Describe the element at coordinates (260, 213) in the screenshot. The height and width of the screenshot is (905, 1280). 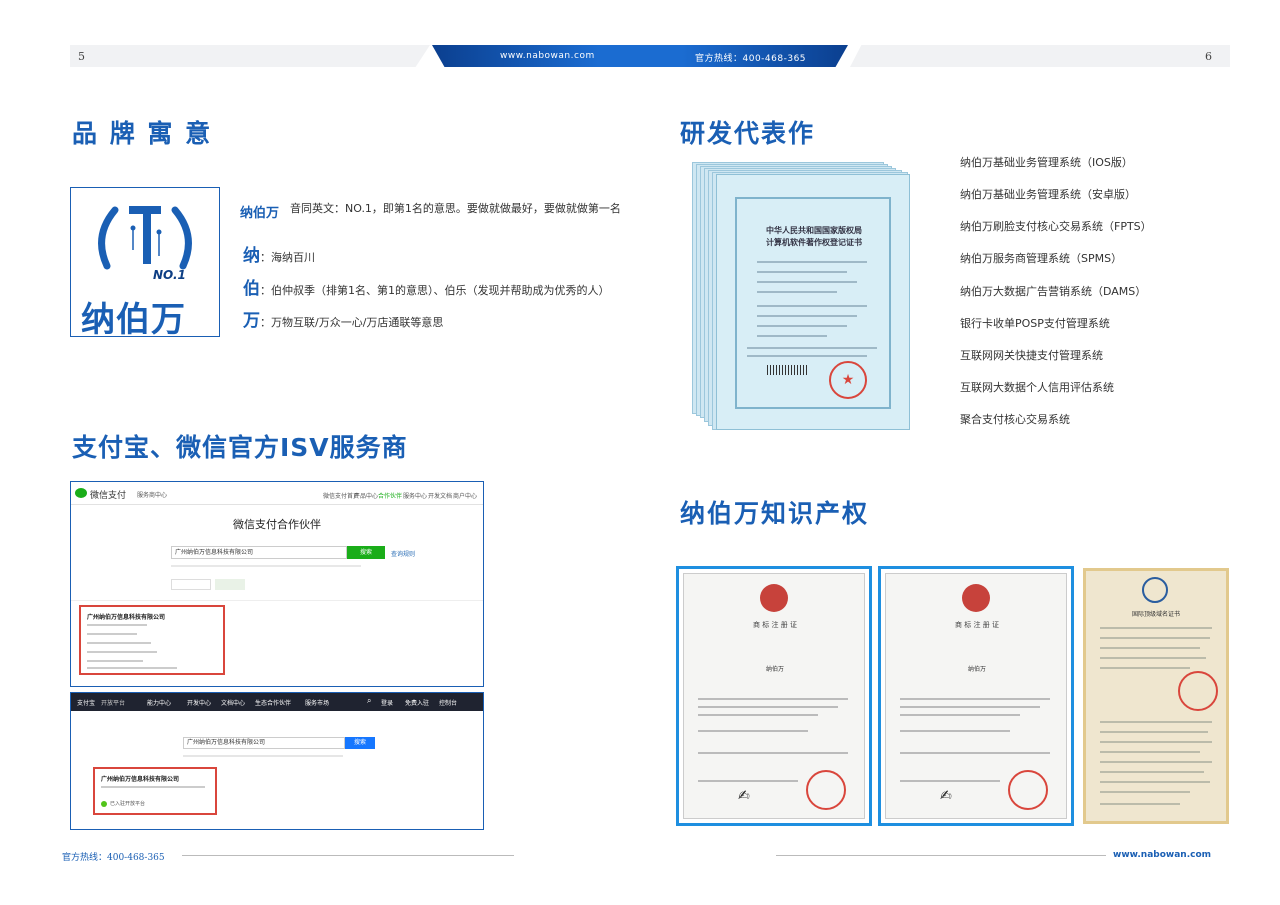
I see `brand-name-mark: 纳伯万` at that location.